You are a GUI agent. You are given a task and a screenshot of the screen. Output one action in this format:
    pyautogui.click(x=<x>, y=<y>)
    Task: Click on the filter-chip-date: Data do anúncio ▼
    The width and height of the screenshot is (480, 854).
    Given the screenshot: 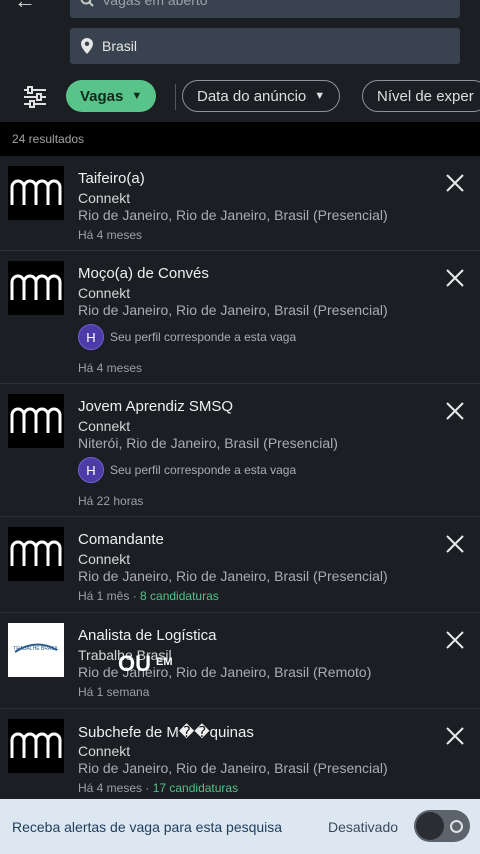 What is the action you would take?
    pyautogui.click(x=261, y=96)
    